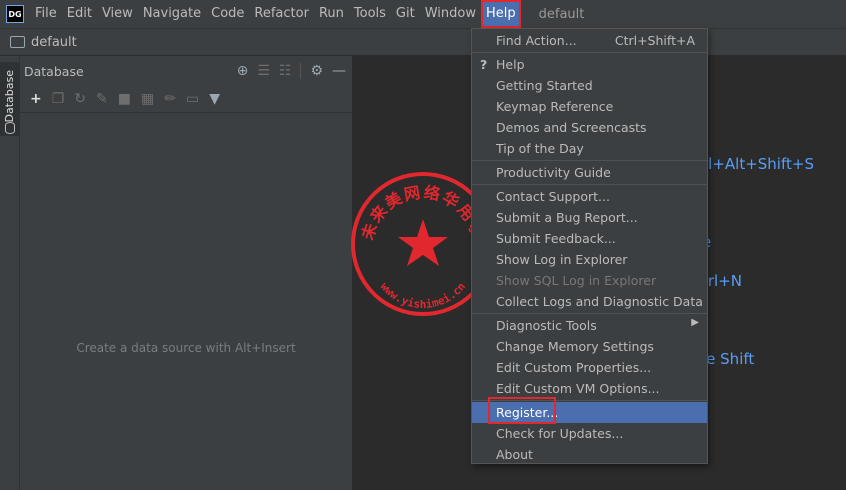 This screenshot has height=490, width=846. Describe the element at coordinates (522, 410) in the screenshot. I see `register-highlight-box` at that location.